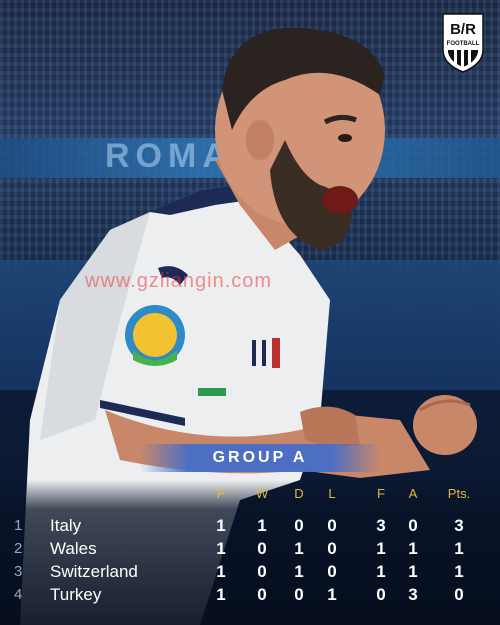  Describe the element at coordinates (381, 525) in the screenshot. I see `goals-for: 3` at that location.